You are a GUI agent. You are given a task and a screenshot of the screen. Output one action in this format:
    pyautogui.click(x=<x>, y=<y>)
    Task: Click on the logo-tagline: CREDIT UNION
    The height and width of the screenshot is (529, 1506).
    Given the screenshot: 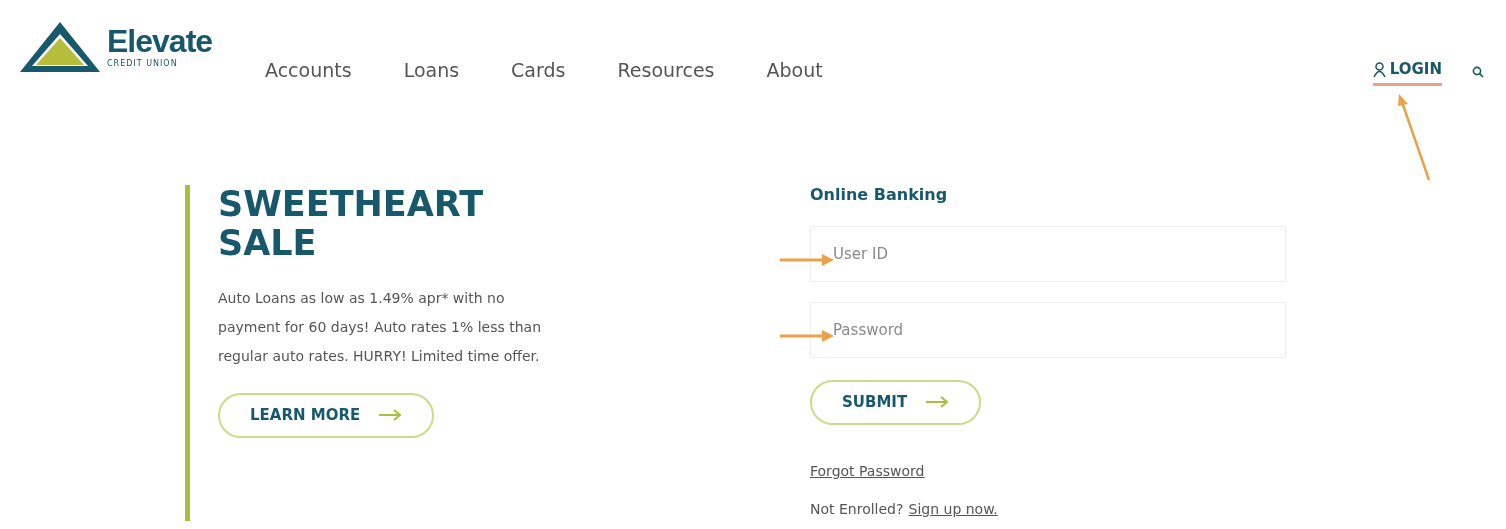 What is the action you would take?
    pyautogui.click(x=143, y=63)
    